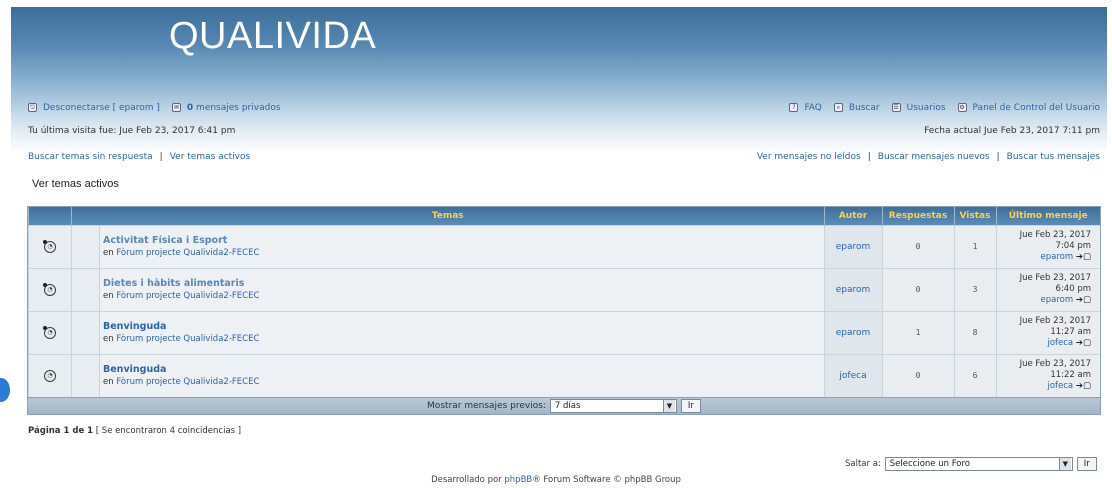 This screenshot has width=1112, height=488. What do you see at coordinates (463, 339) in the screenshot?
I see `topic-forum-line: en Fòrum projecte Qualivida2-FECEC` at bounding box center [463, 339].